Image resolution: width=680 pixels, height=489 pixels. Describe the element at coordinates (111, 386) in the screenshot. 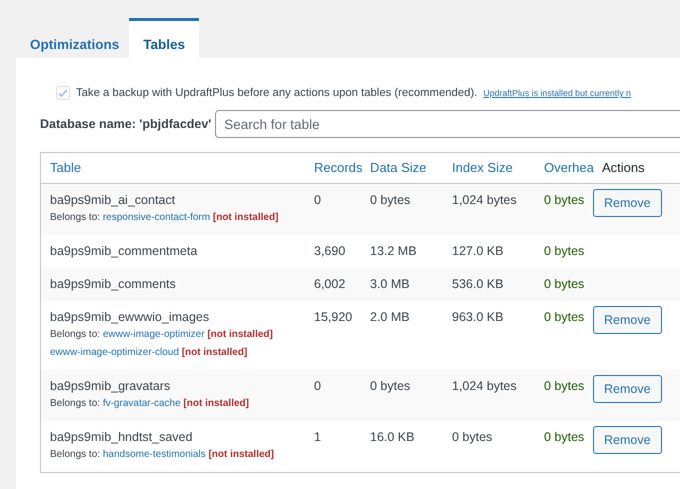

I see `table-name: ba9ps9mib_gravatars` at that location.